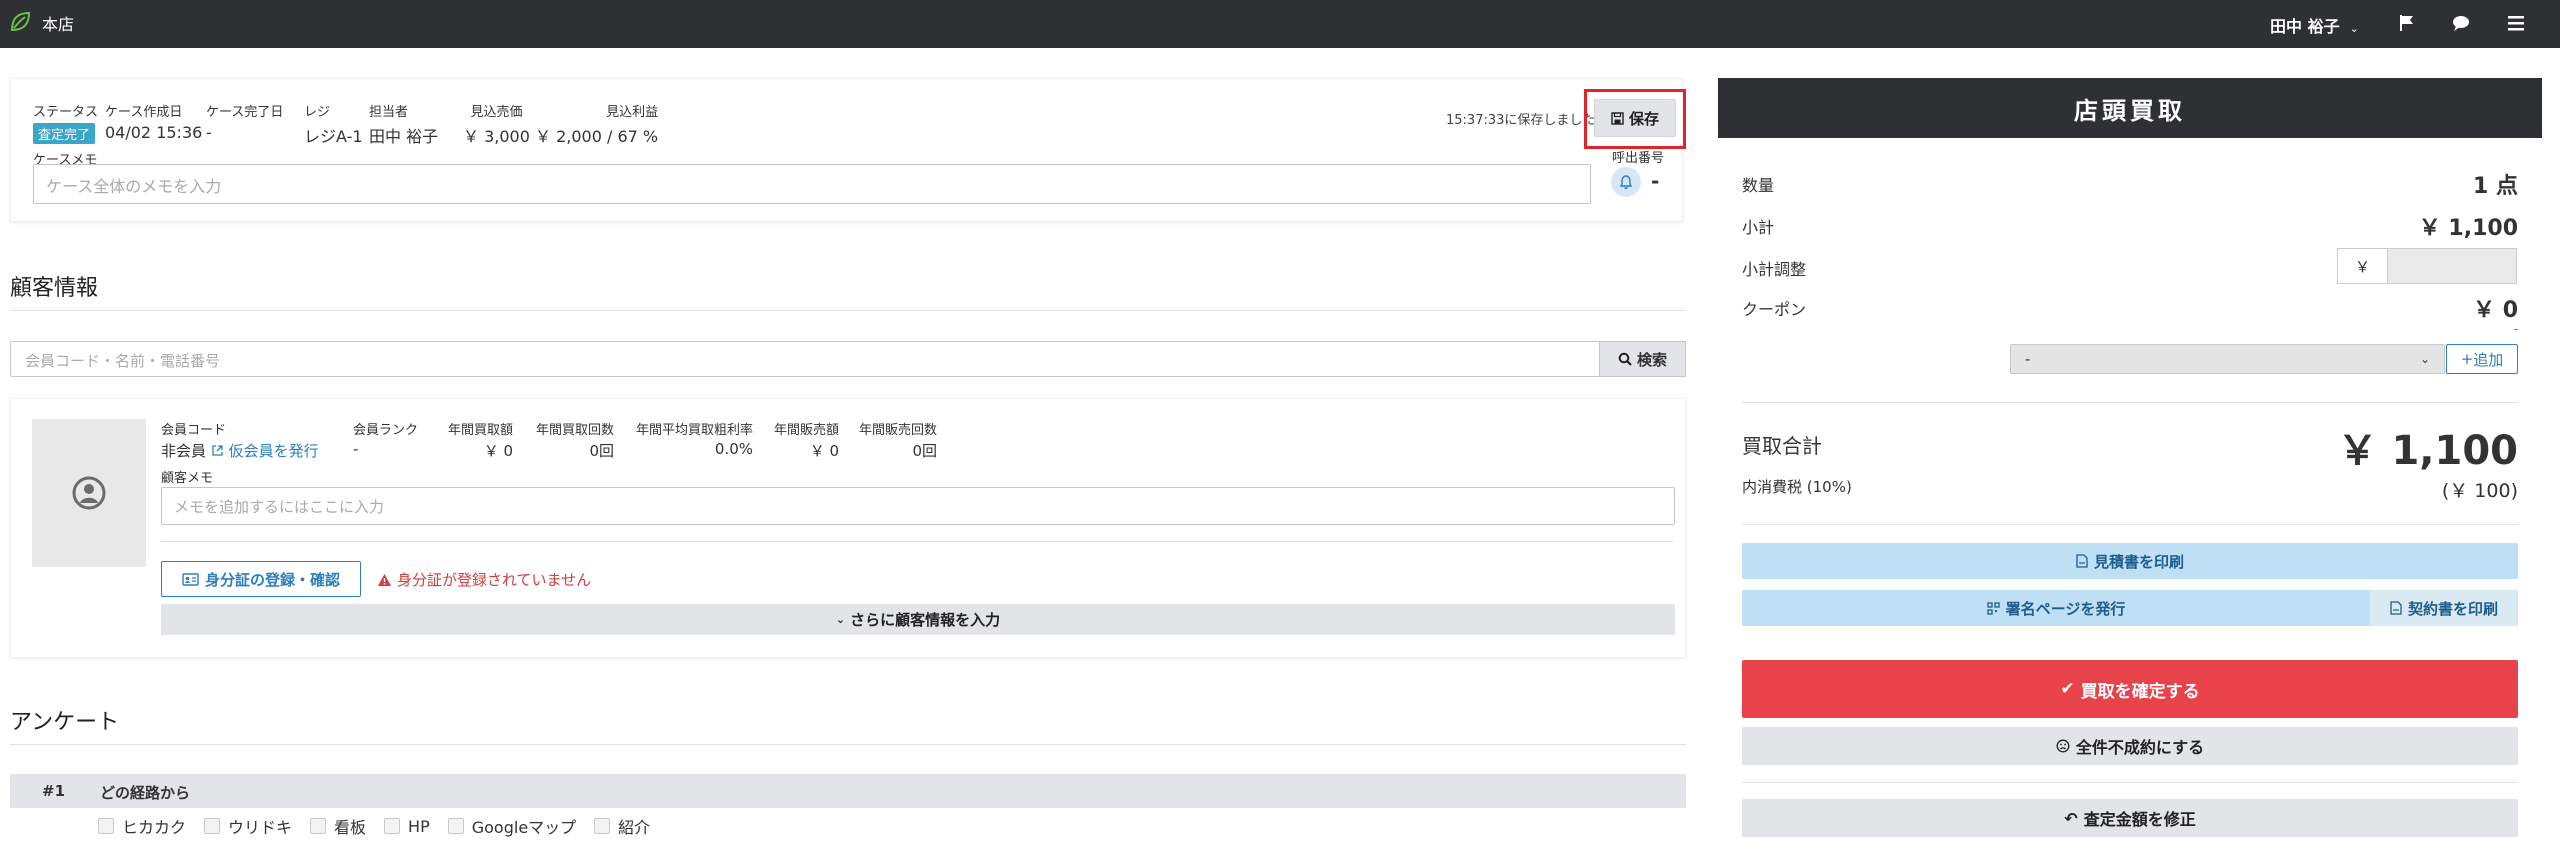 The image size is (2560, 861). Describe the element at coordinates (496, 124) in the screenshot. I see `est-sales-field: 見込売価 ￥ 3,000` at that location.